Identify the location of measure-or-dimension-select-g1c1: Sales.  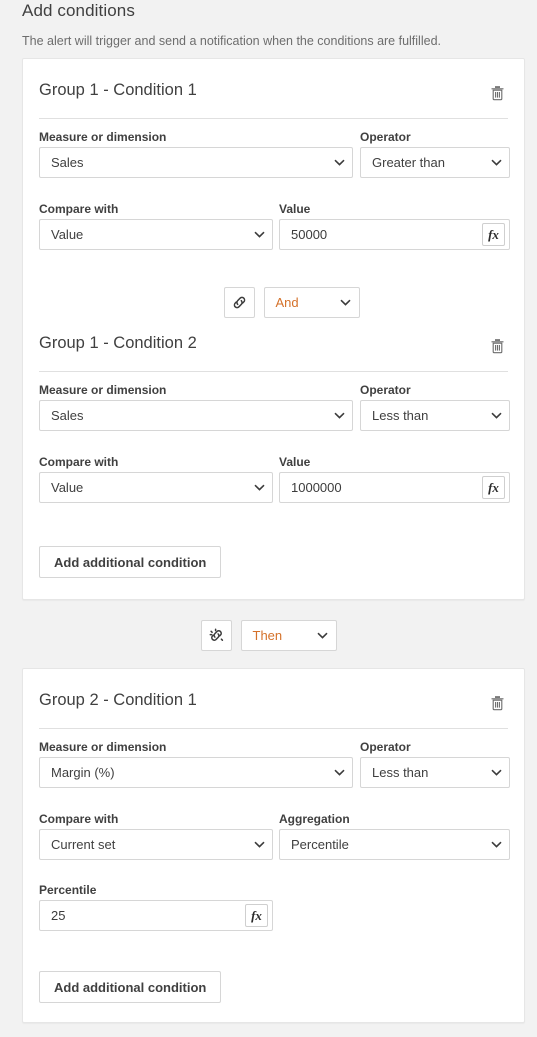
(196, 162).